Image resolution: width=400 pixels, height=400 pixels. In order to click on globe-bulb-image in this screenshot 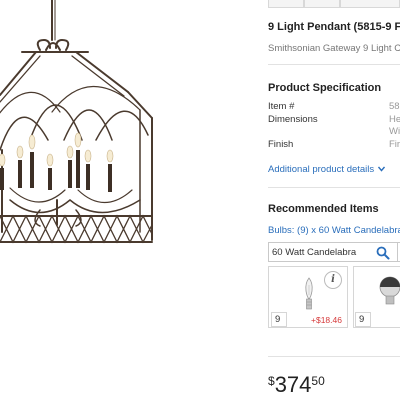, I will do `click(389, 290)`.